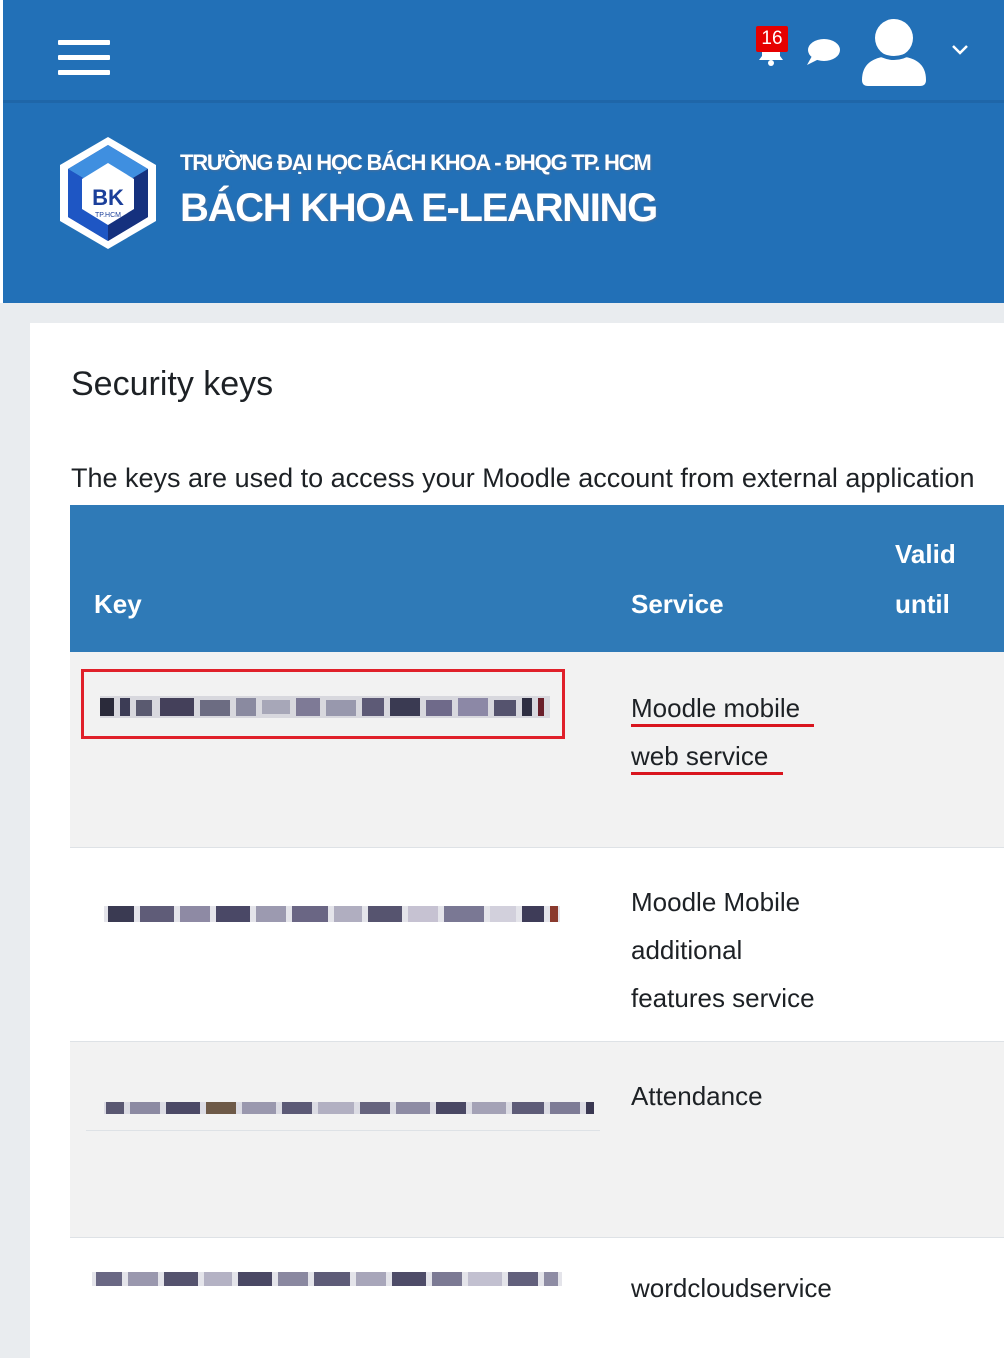 This screenshot has height=1358, width=1004. I want to click on logo-subtext: TP.HCM, so click(108, 215).